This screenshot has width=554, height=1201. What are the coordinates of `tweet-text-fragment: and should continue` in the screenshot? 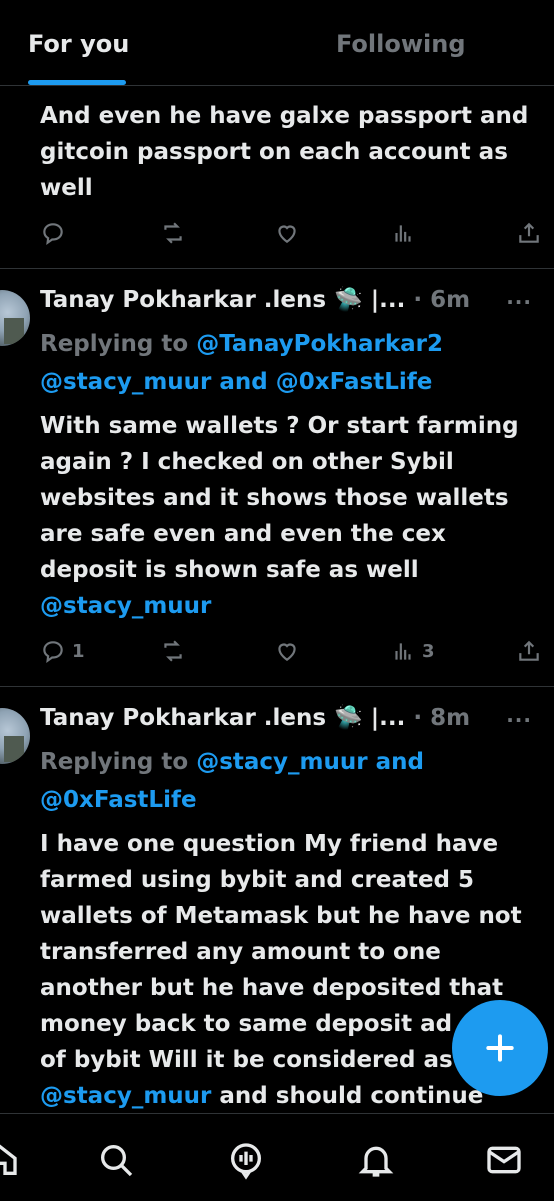 It's located at (351, 1096).